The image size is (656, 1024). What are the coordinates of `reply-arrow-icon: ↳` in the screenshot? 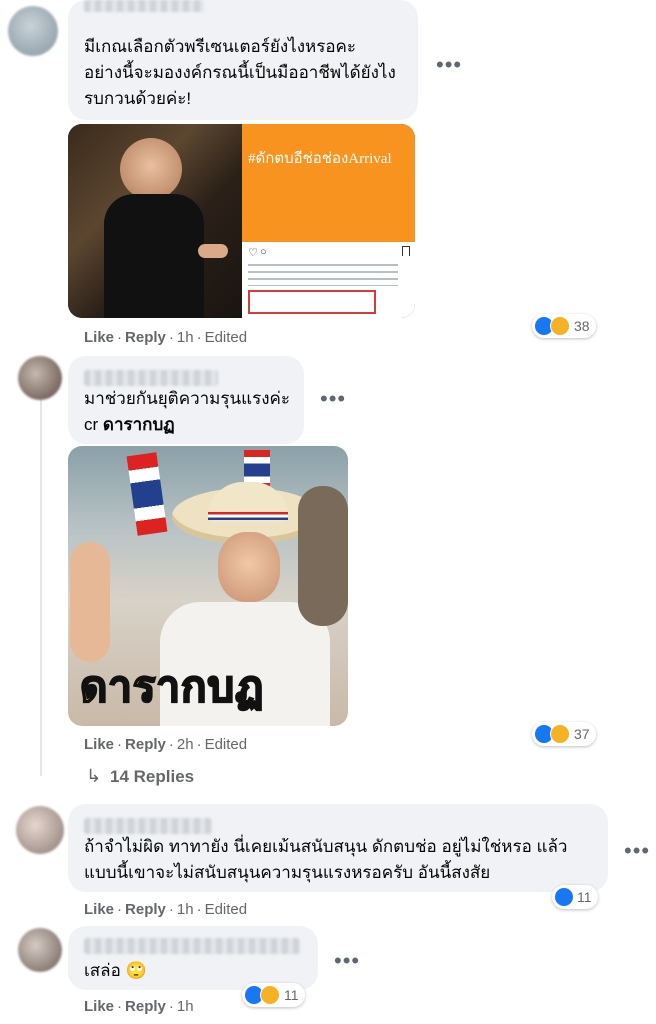 It's located at (93, 776).